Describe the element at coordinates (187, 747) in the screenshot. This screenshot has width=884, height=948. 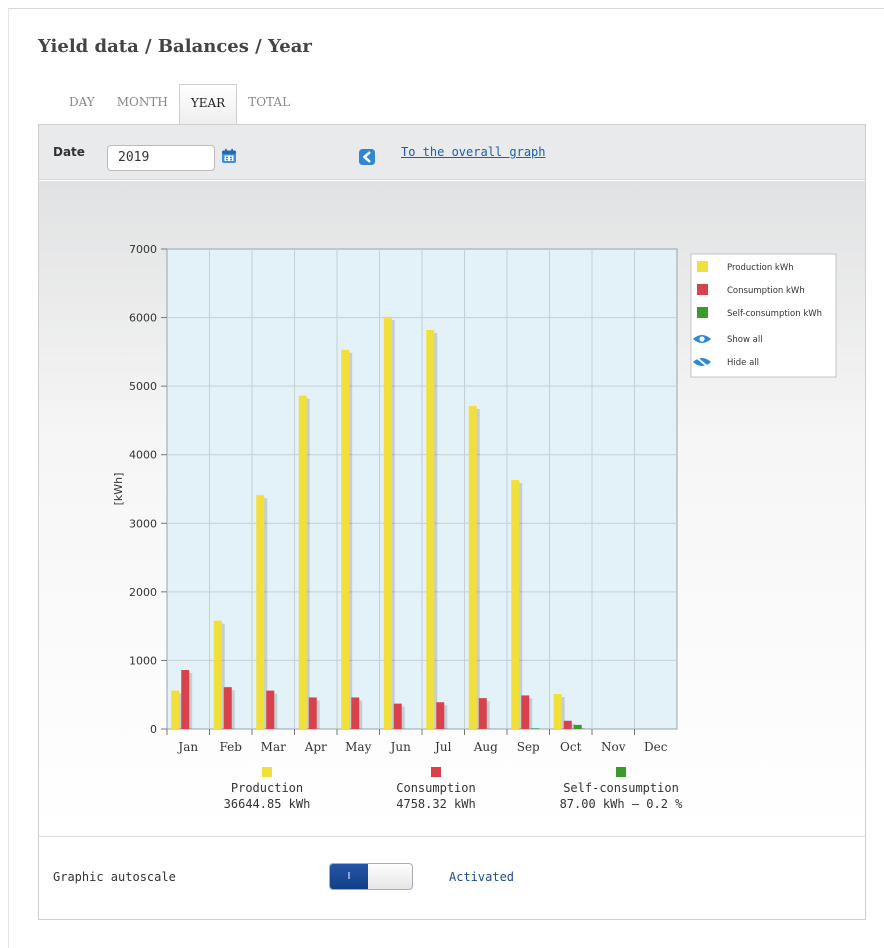
I see `x-tick-label: Jan` at that location.